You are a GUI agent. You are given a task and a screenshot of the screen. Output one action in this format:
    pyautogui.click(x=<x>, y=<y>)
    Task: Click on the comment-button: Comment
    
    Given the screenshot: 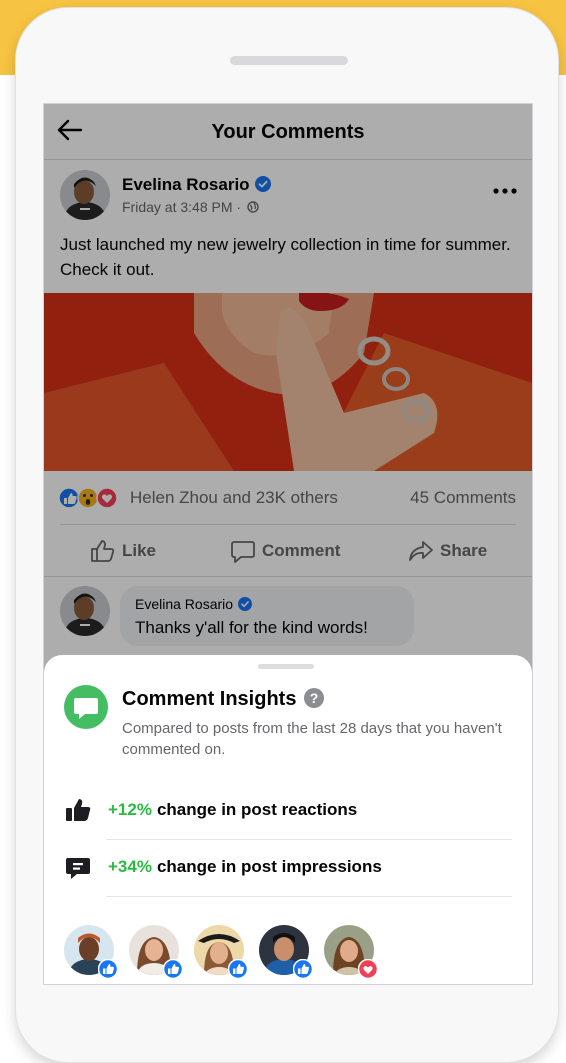 What is the action you would take?
    pyautogui.click(x=285, y=551)
    